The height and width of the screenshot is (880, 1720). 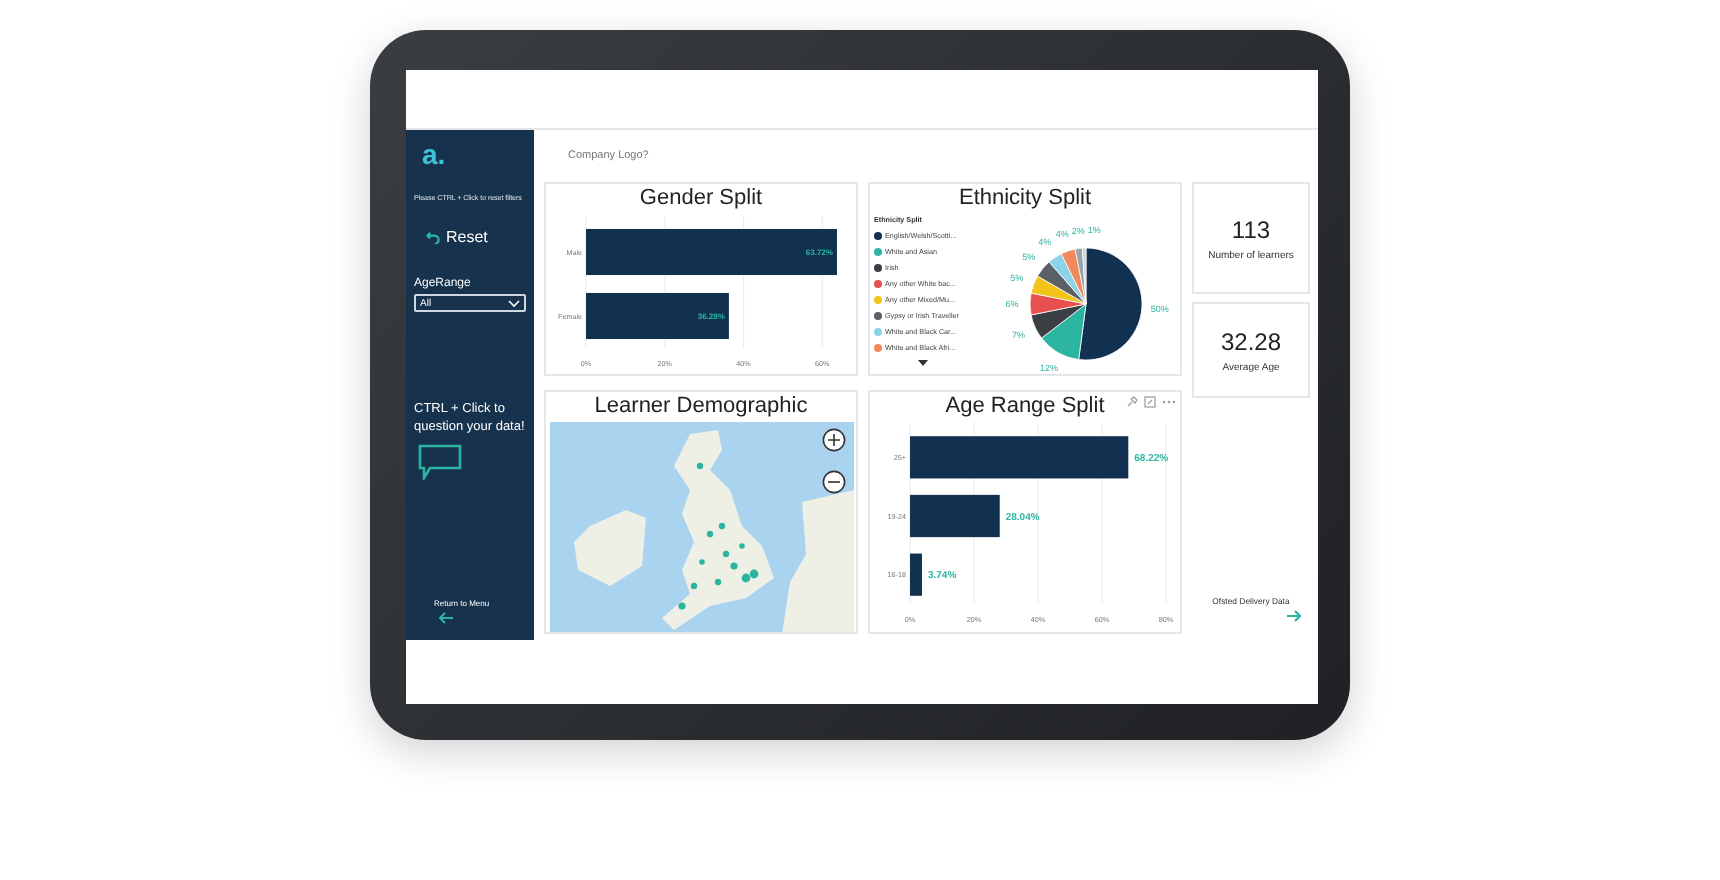 What do you see at coordinates (1251, 341) in the screenshot?
I see `kpi-value: 32.28` at bounding box center [1251, 341].